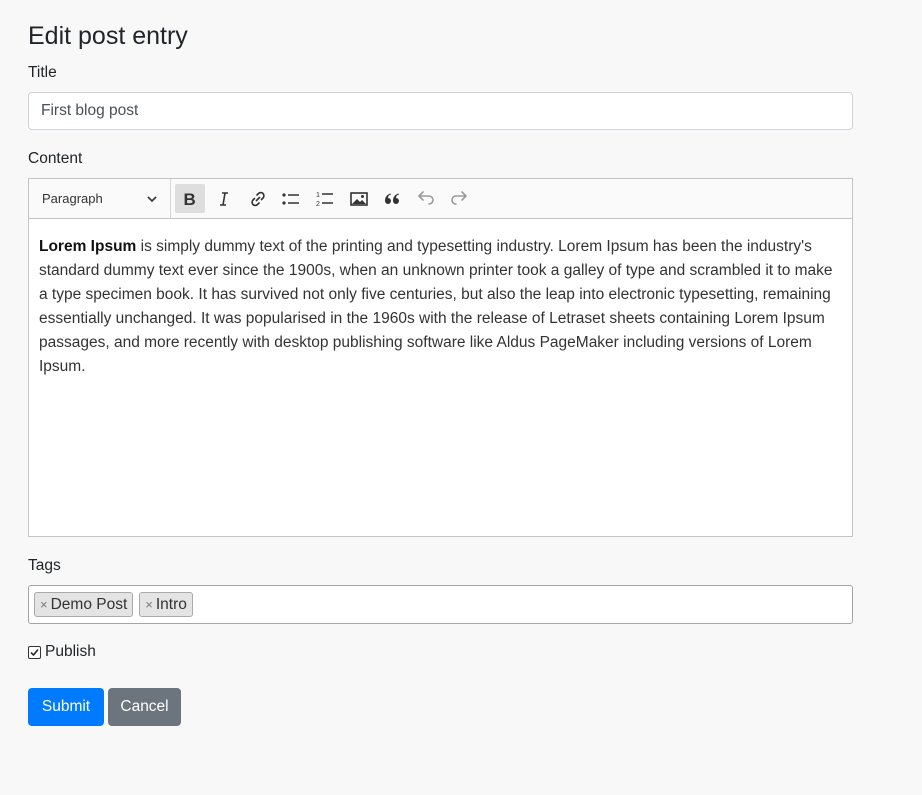 The width and height of the screenshot is (922, 795). What do you see at coordinates (171, 604) in the screenshot?
I see `tag-label: Intro` at bounding box center [171, 604].